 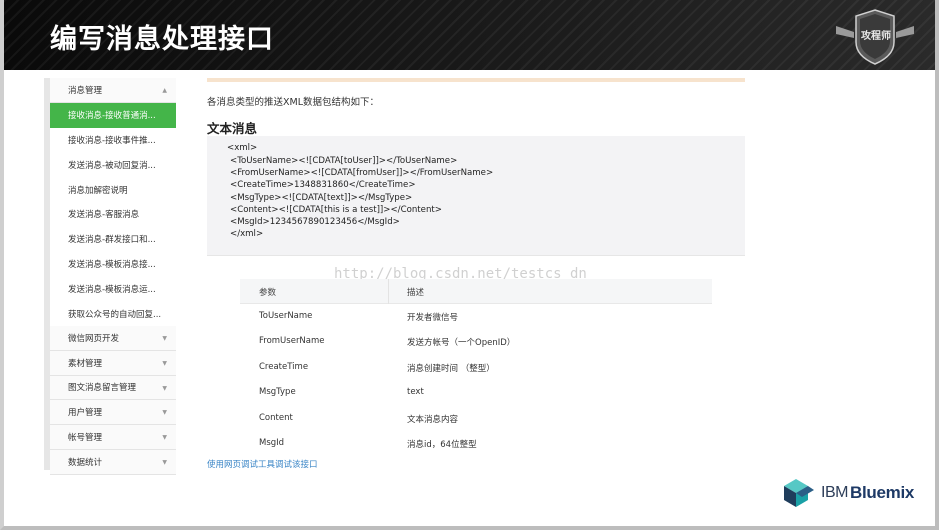 I want to click on code-line: <MsgType><![CDATA[text]]></MsgType>, so click(x=321, y=197).